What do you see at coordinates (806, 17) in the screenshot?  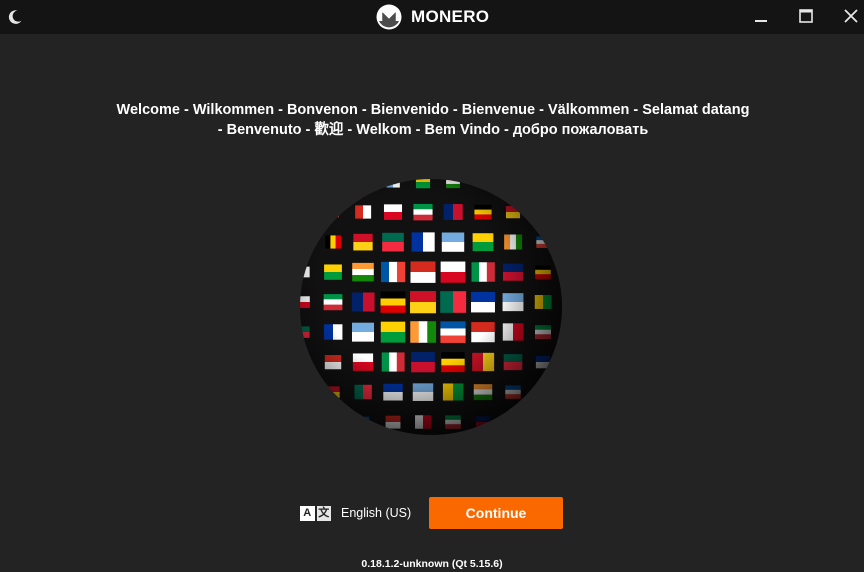 I see `maximize-icon` at bounding box center [806, 17].